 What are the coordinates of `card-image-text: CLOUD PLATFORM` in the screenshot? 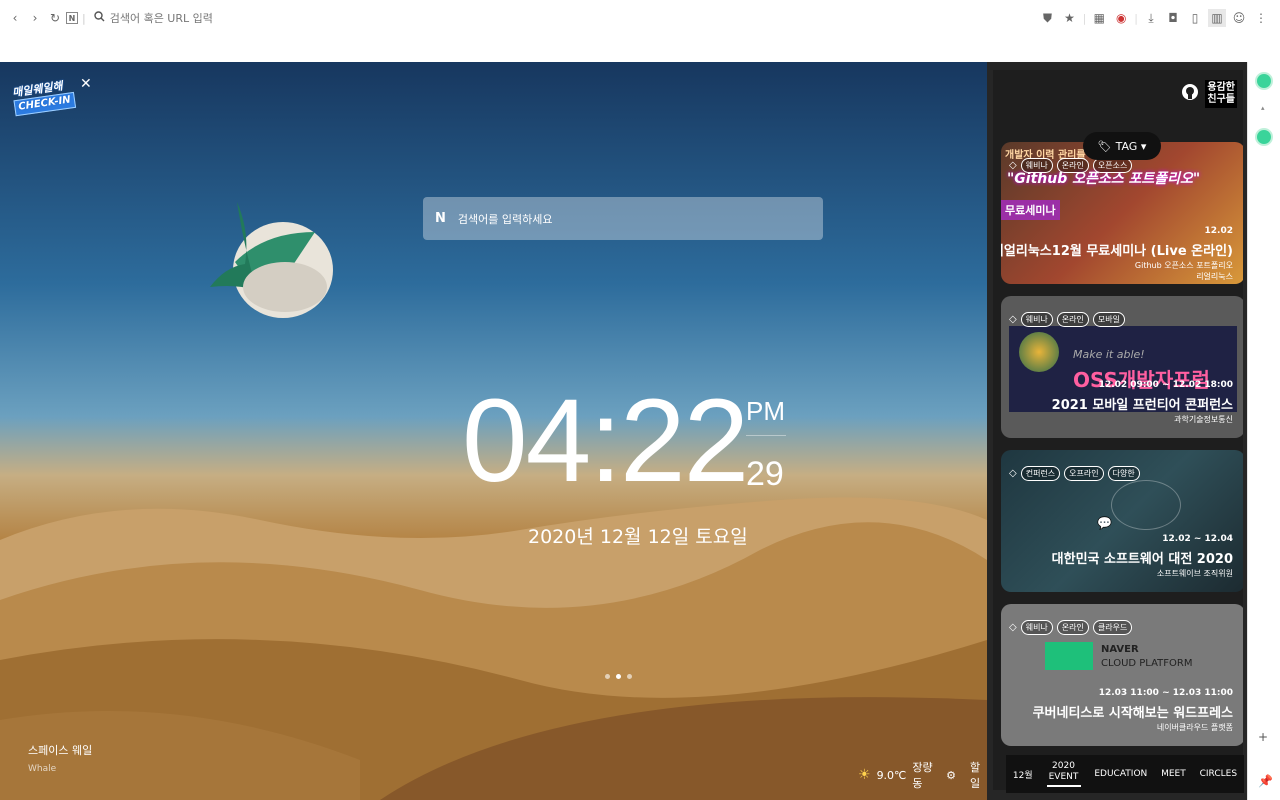 It's located at (1147, 663).